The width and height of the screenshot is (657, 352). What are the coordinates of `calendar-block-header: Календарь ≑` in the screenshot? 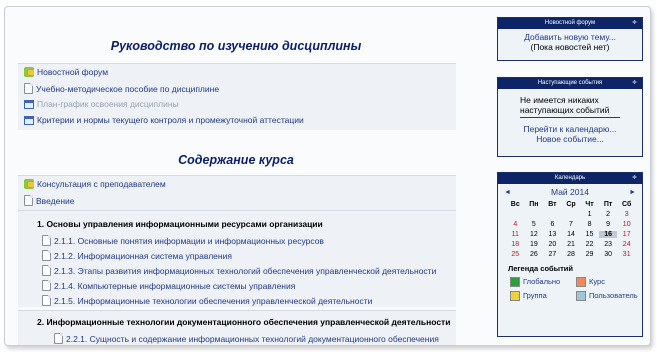 It's located at (570, 178).